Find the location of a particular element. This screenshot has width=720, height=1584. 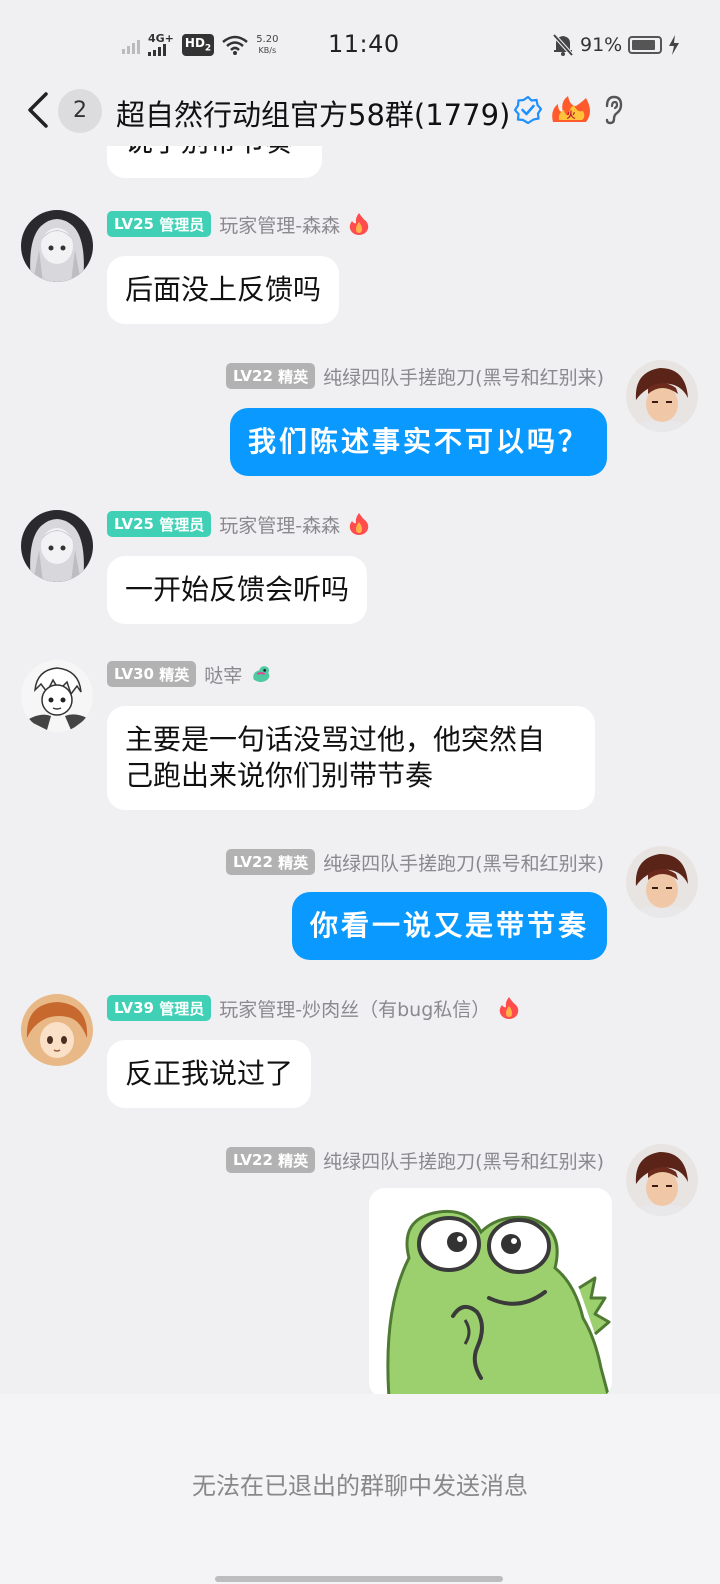

ear-mode-icon is located at coordinates (614, 110).